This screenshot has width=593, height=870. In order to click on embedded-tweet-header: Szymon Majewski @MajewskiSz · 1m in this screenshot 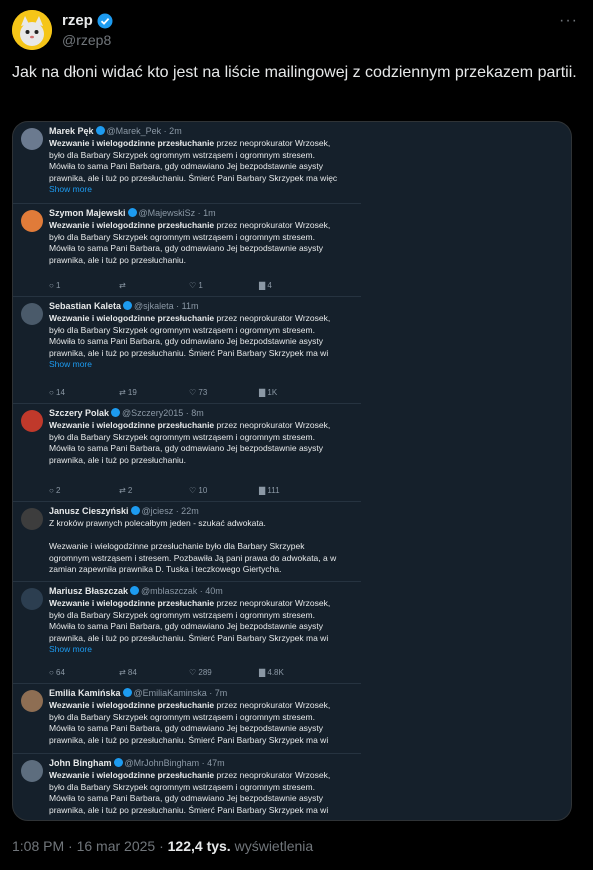, I will do `click(132, 213)`.